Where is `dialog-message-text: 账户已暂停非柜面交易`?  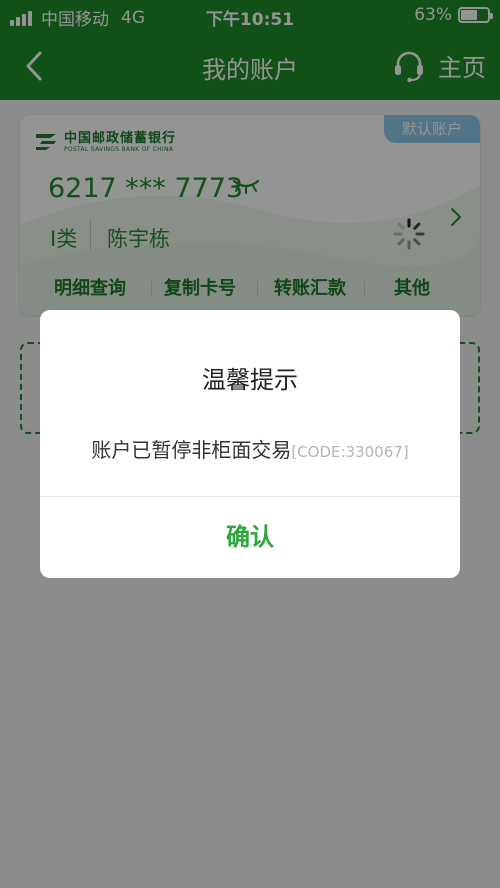
dialog-message-text: 账户已暂停非柜面交易 is located at coordinates (191, 450).